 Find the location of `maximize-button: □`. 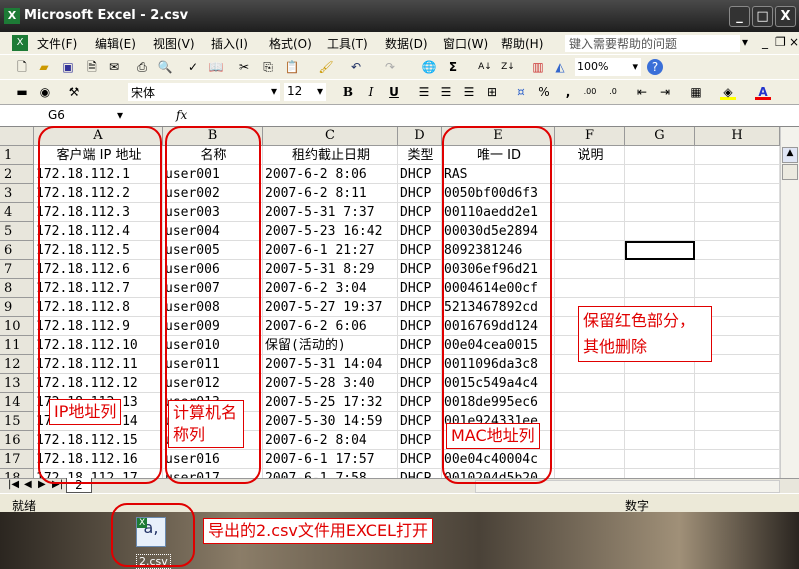

maximize-button: □ is located at coordinates (762, 16).